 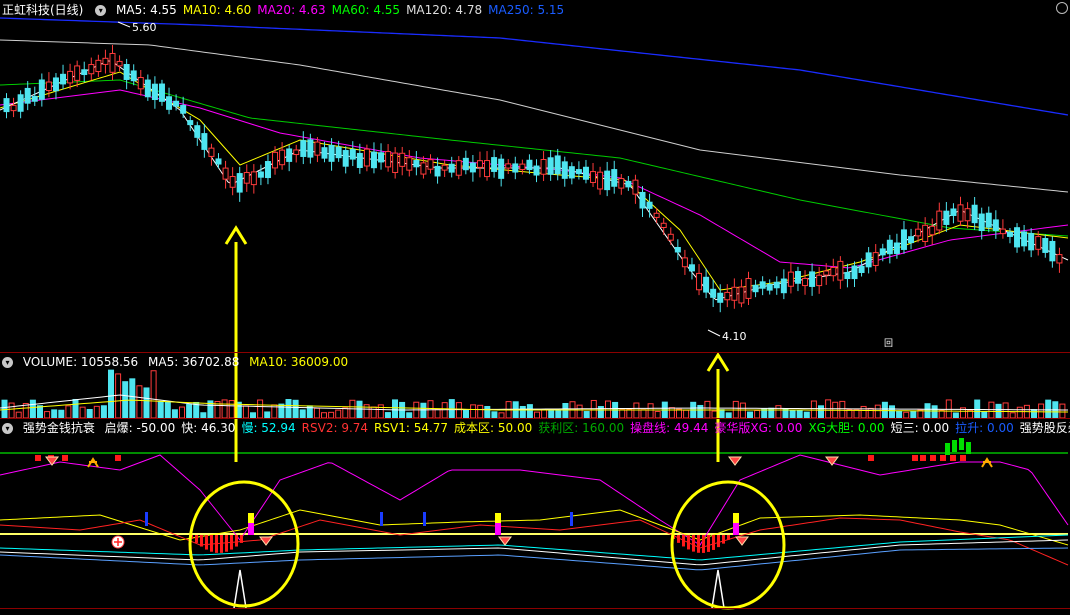 What do you see at coordinates (718, 362) in the screenshot?
I see `annotation-arrow-head` at bounding box center [718, 362].